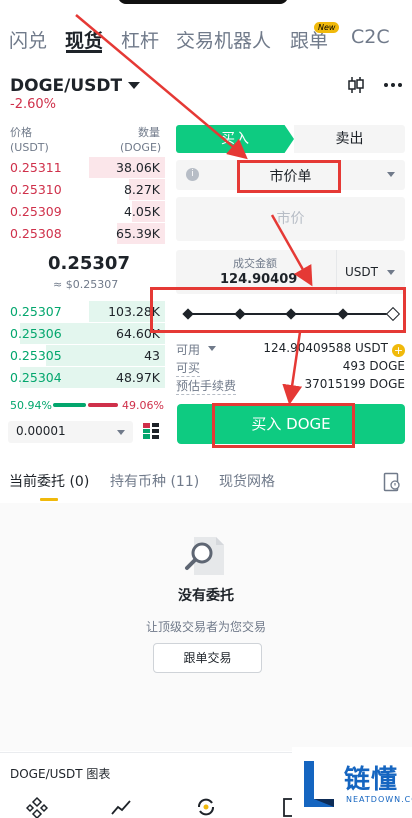  Describe the element at coordinates (398, 350) in the screenshot. I see `add-funds-icon: +` at that location.